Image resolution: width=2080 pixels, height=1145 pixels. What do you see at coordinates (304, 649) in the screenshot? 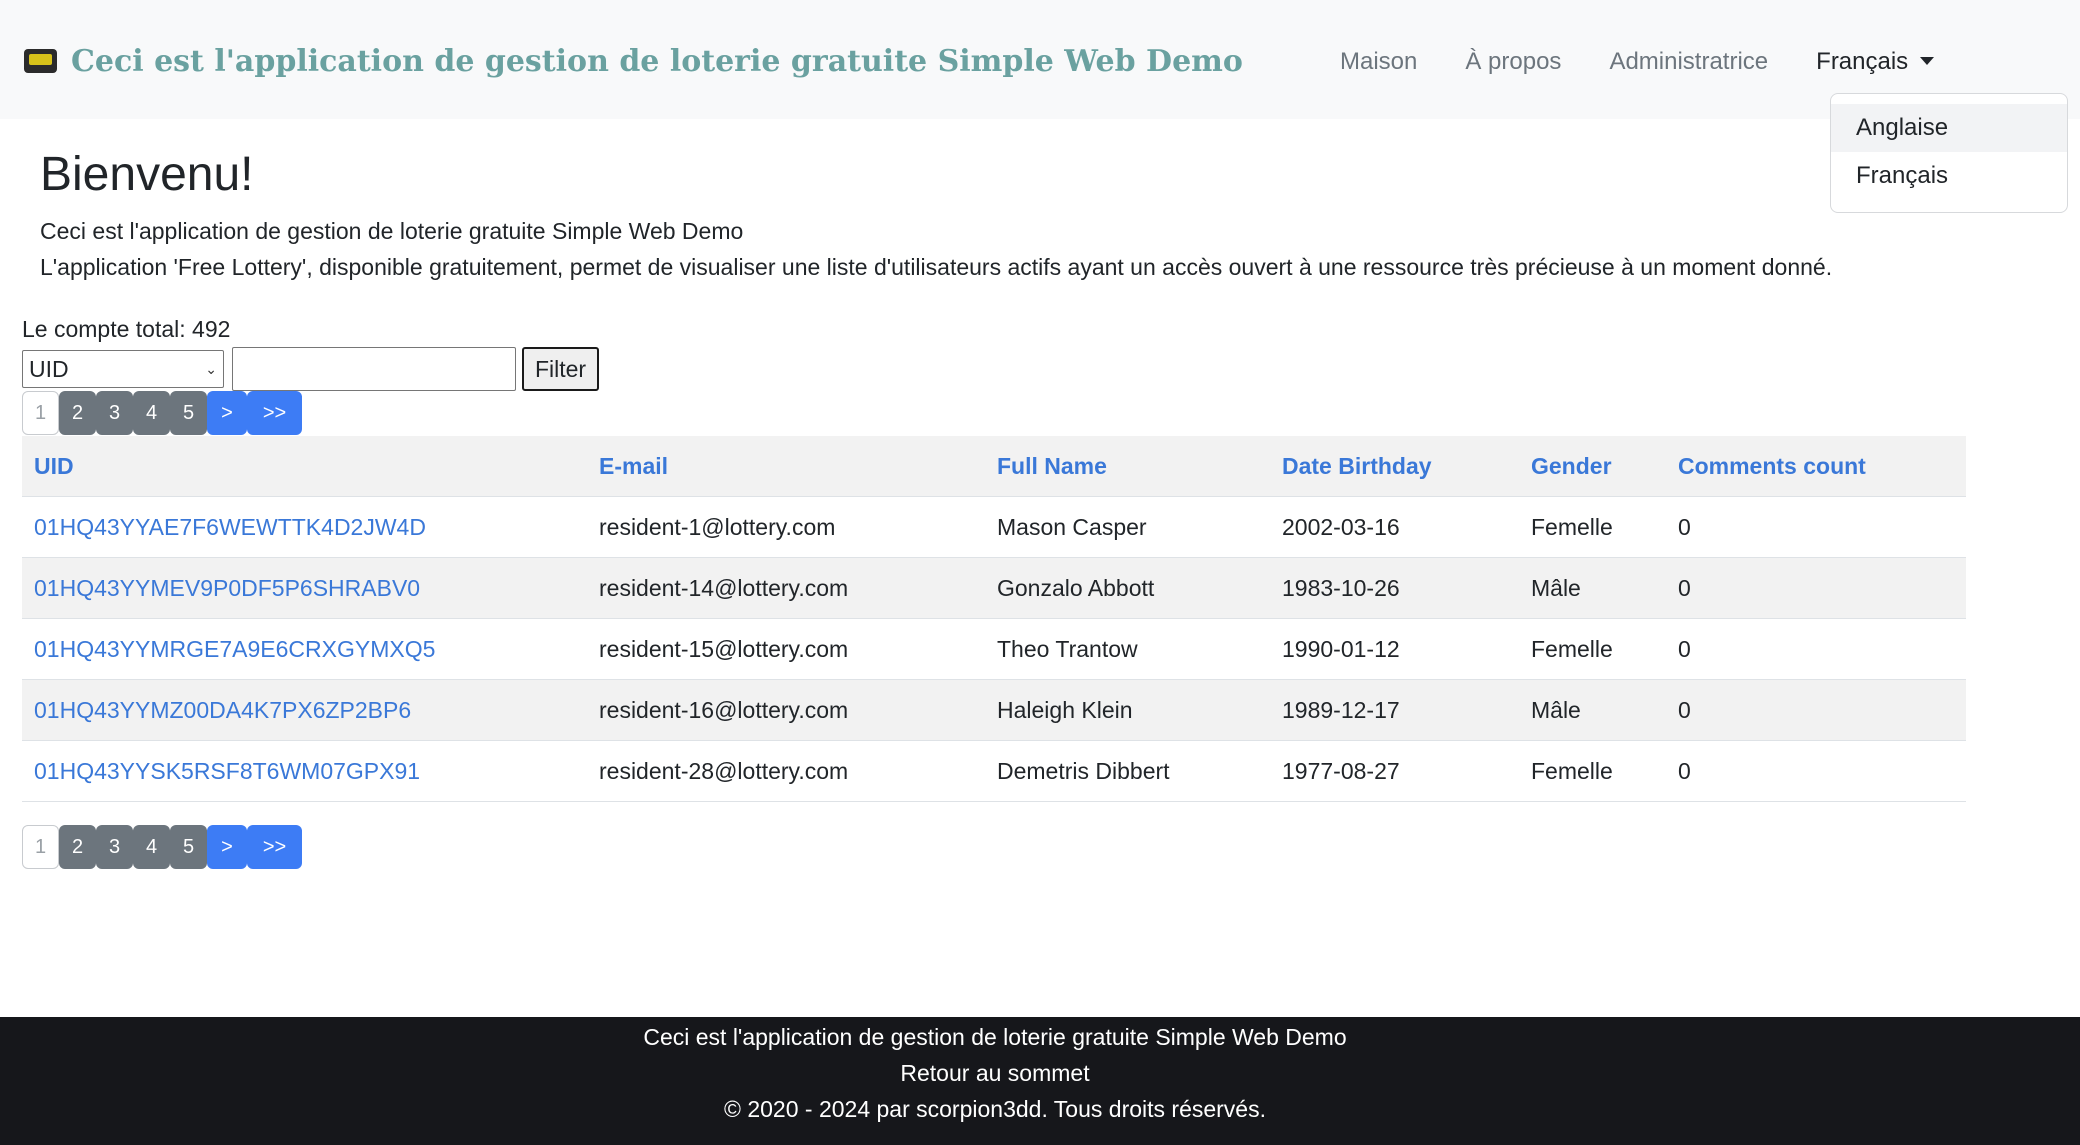
I see `uid-link: 01HQ43YYMRGE7A9E6CRXGYMXQ5` at bounding box center [304, 649].